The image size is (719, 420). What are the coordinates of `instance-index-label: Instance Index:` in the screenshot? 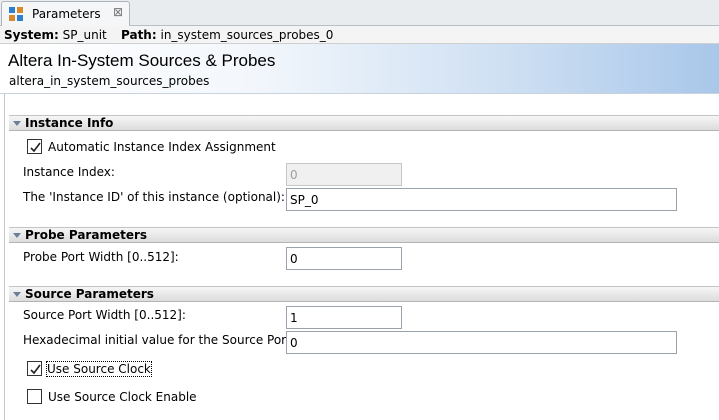 It's located at (69, 172).